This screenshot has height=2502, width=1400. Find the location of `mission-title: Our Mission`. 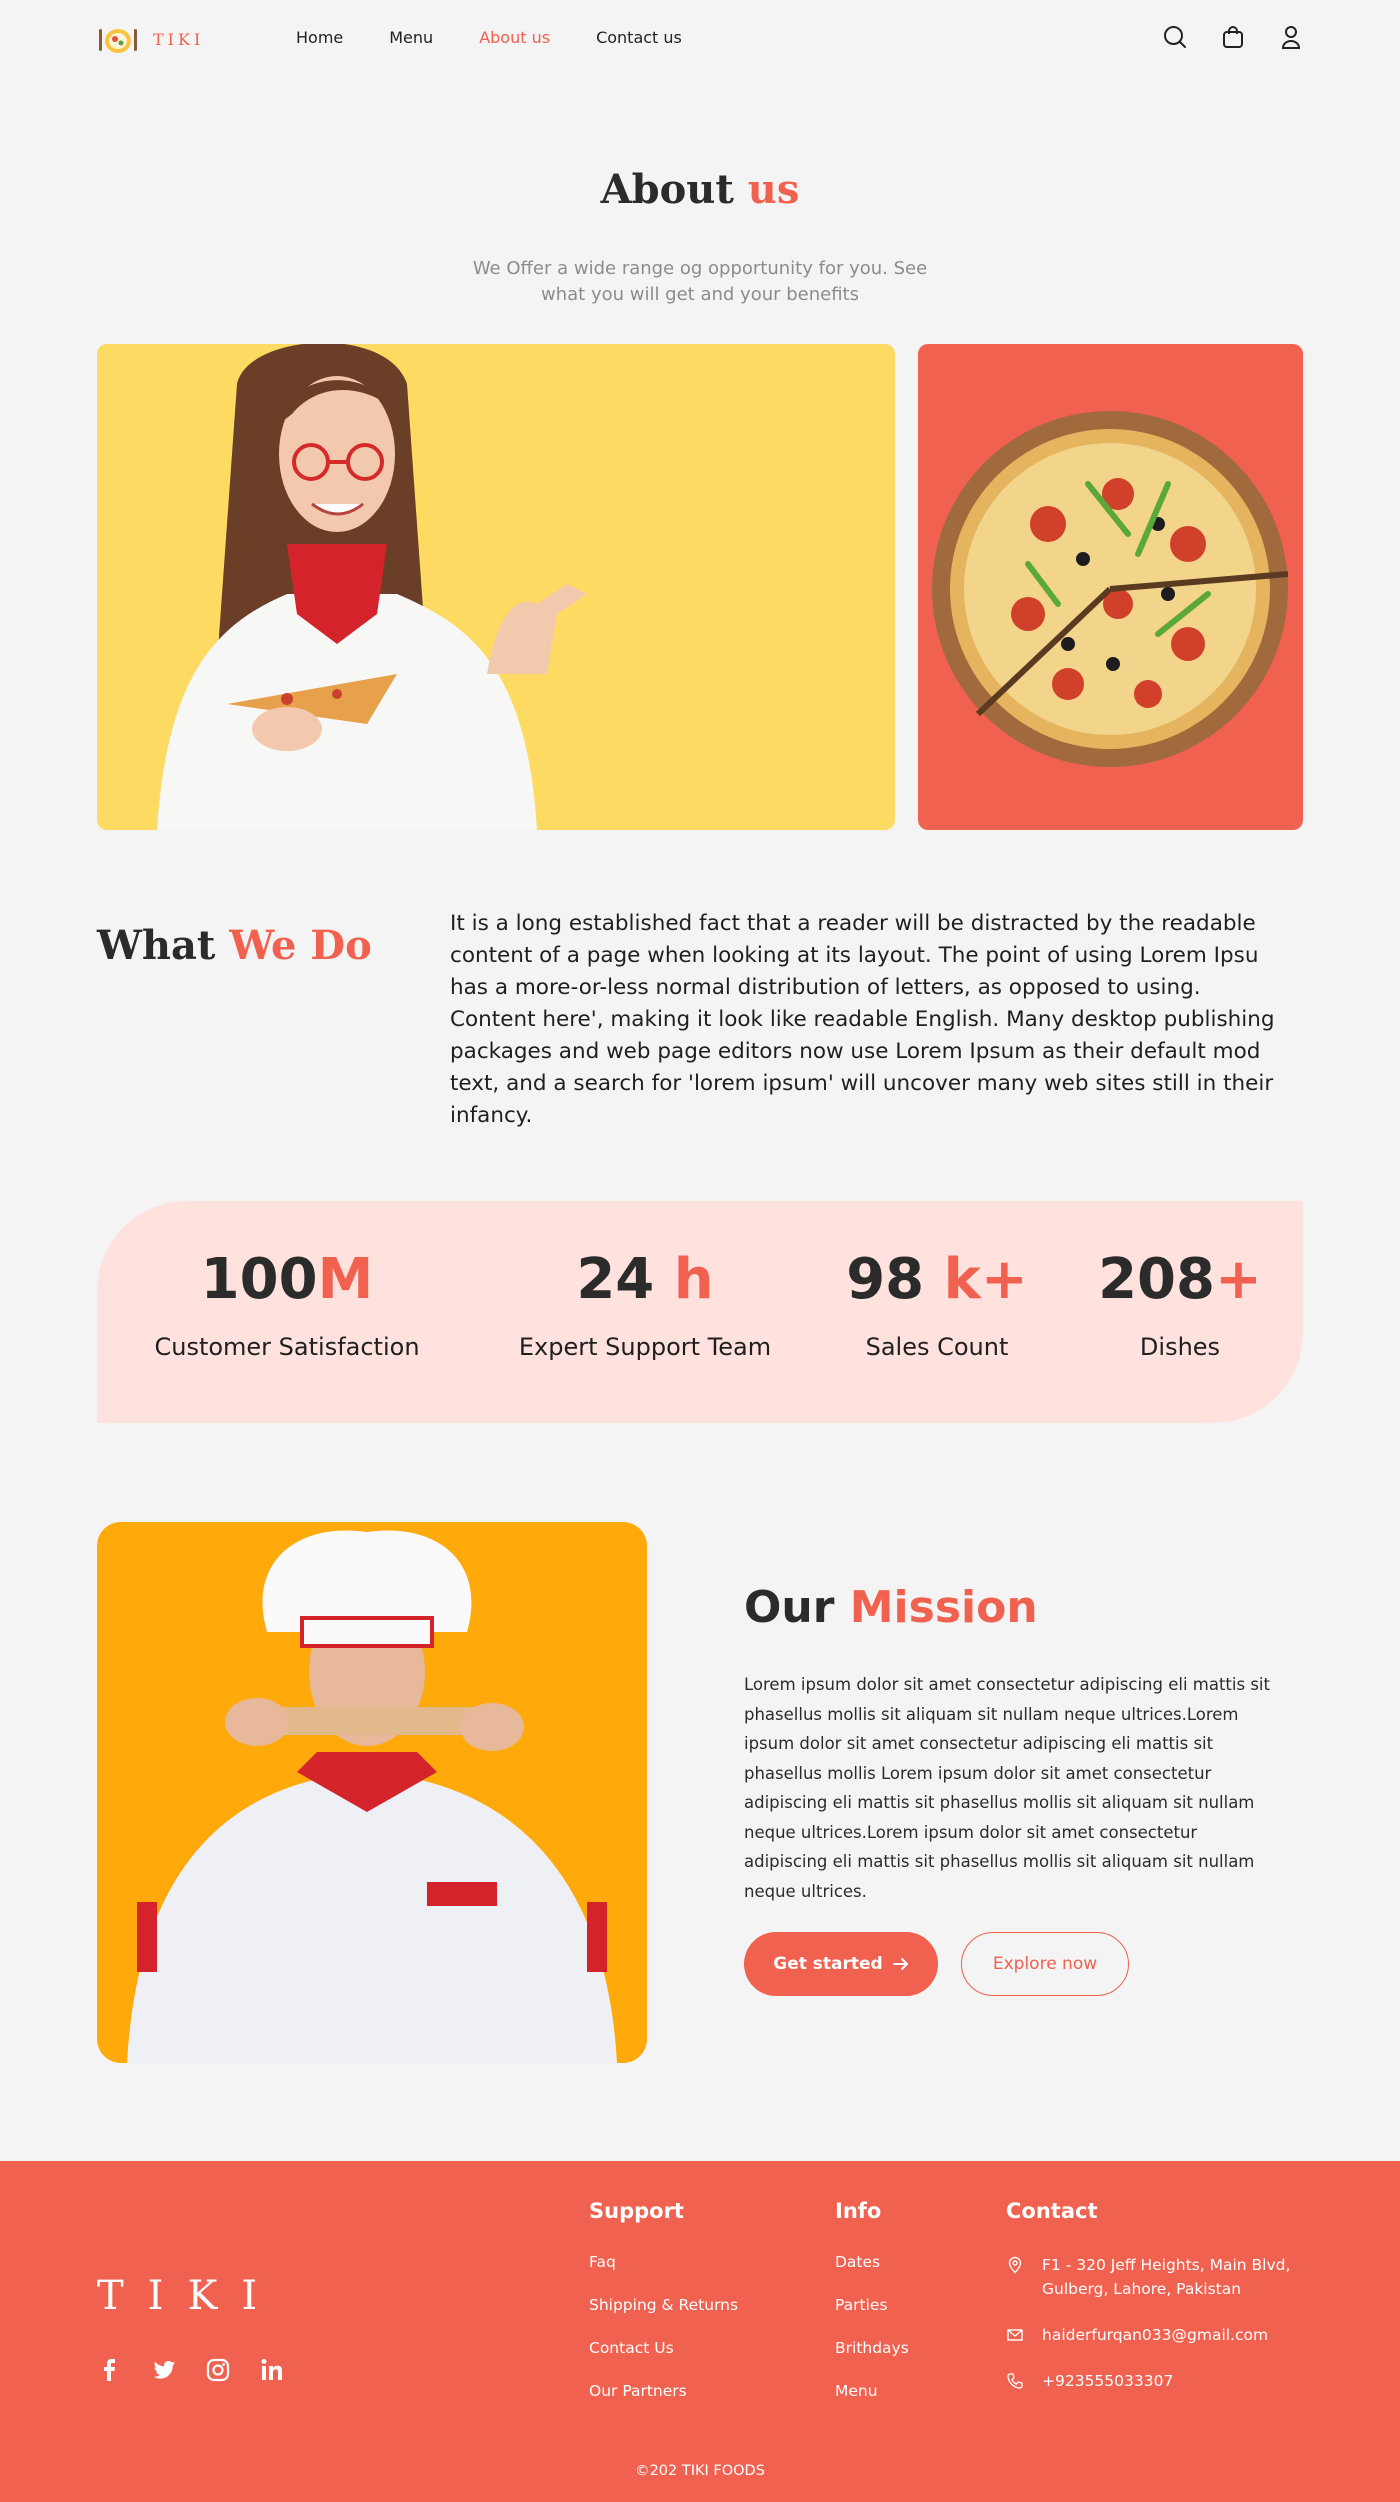

mission-title: Our Mission is located at coordinates (891, 1607).